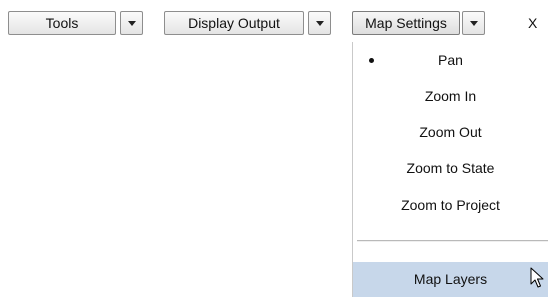 The image size is (548, 297). I want to click on tools-button-label: Tools, so click(62, 23).